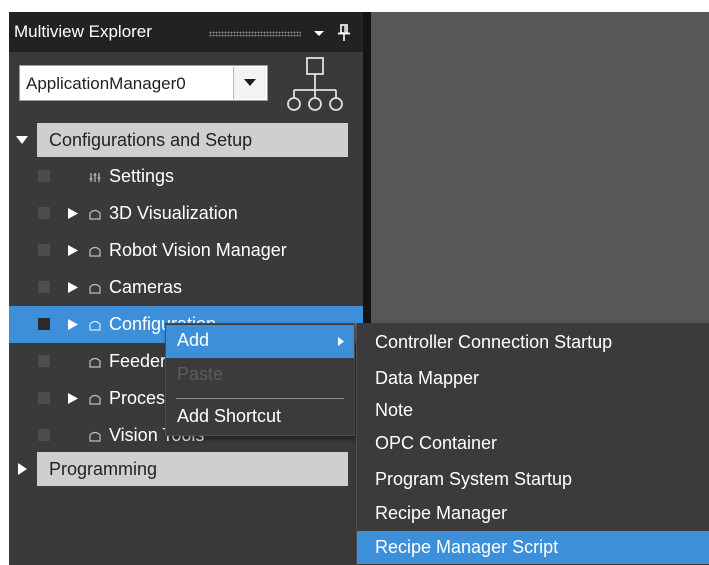 The width and height of the screenshot is (709, 565). Describe the element at coordinates (315, 84) in the screenshot. I see `hierarchy-view-icon` at that location.